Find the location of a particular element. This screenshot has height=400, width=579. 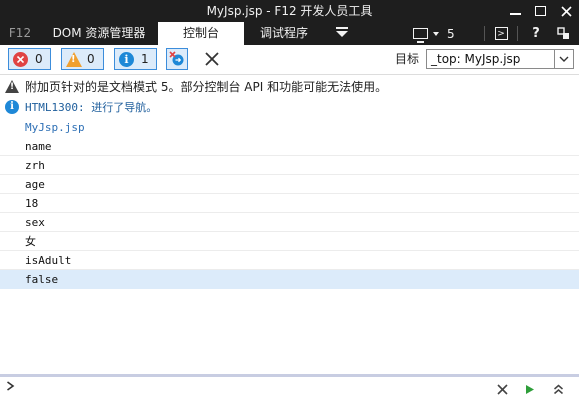

log-line-selected: false is located at coordinates (289, 279).